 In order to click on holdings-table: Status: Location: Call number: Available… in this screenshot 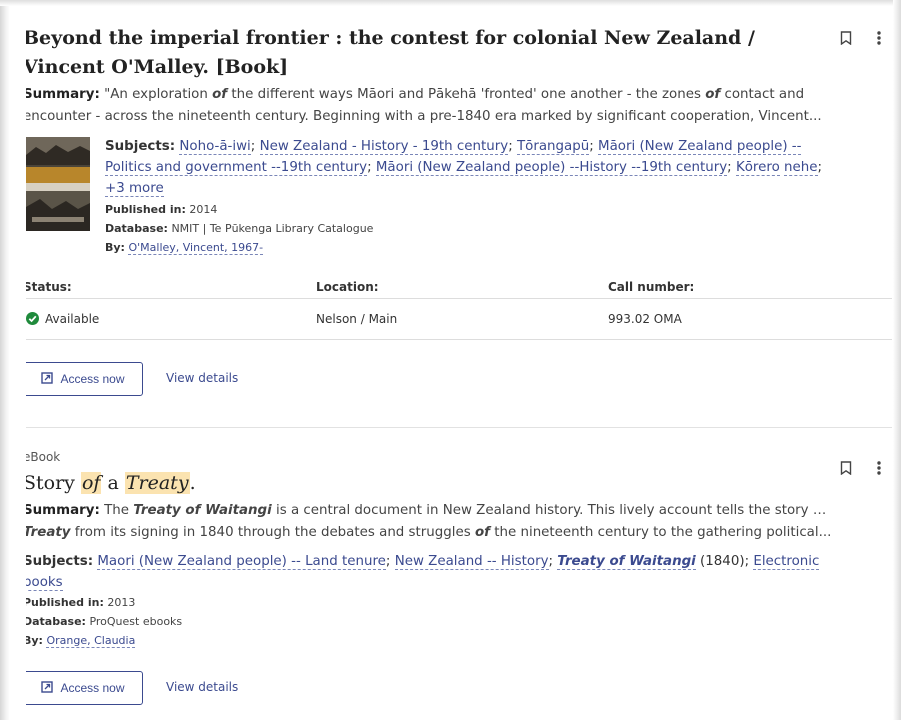, I will do `click(459, 308)`.